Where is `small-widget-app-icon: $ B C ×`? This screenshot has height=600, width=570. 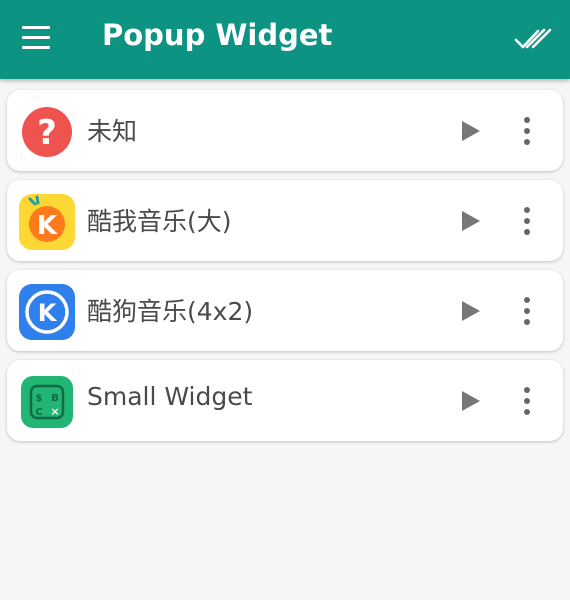 small-widget-app-icon: $ B C × is located at coordinates (47, 402).